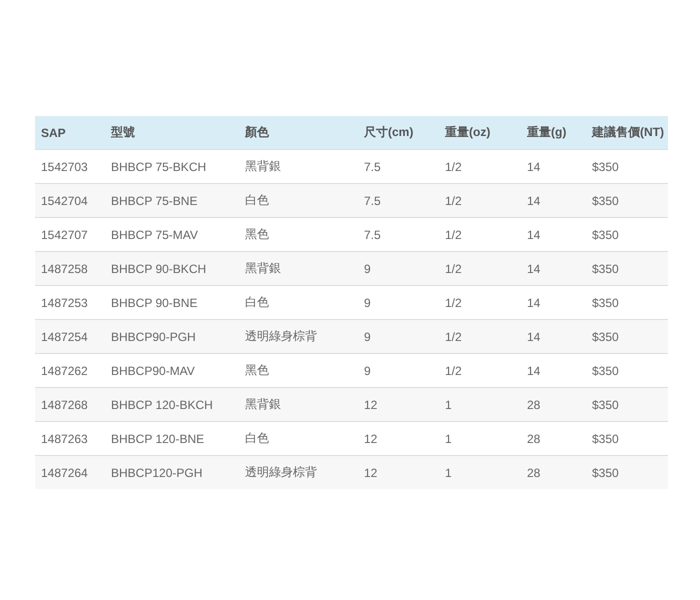 This screenshot has height=600, width=700. What do you see at coordinates (70, 337) in the screenshot?
I see `table-cell: 1487254` at bounding box center [70, 337].